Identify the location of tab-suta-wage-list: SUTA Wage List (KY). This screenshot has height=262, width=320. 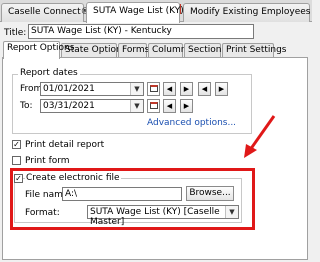
(135, 12).